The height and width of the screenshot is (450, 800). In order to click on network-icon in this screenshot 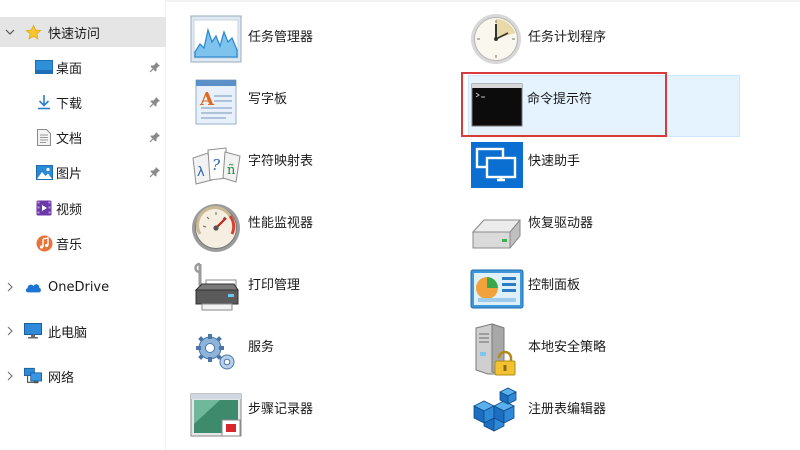, I will do `click(33, 376)`.